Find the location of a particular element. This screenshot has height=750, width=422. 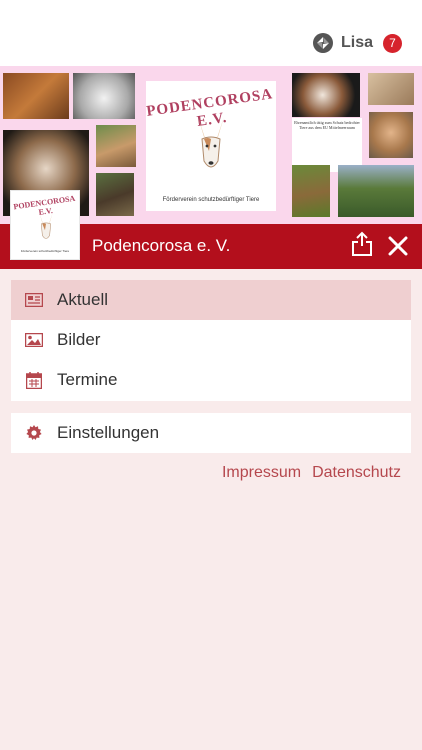

impressum-link: Impressum is located at coordinates (261, 473).